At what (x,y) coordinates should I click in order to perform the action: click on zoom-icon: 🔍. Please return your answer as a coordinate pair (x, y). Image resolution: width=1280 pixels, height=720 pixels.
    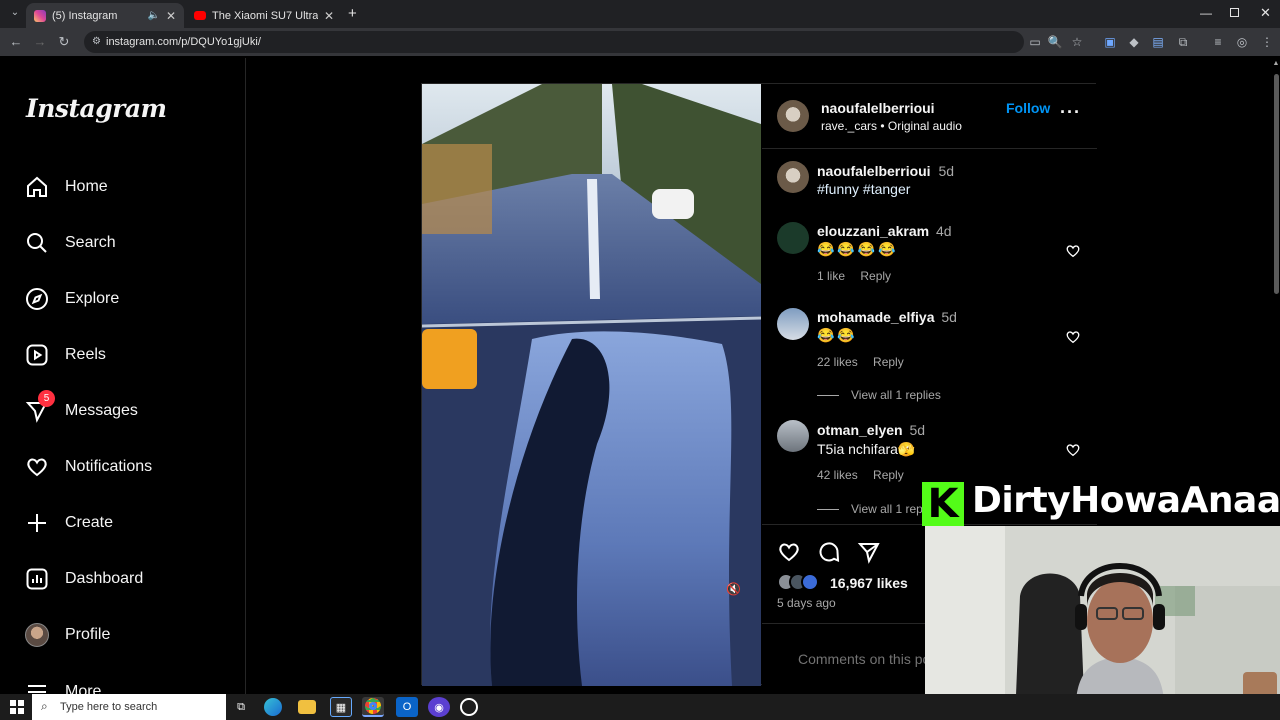
    Looking at the image, I should click on (1055, 42).